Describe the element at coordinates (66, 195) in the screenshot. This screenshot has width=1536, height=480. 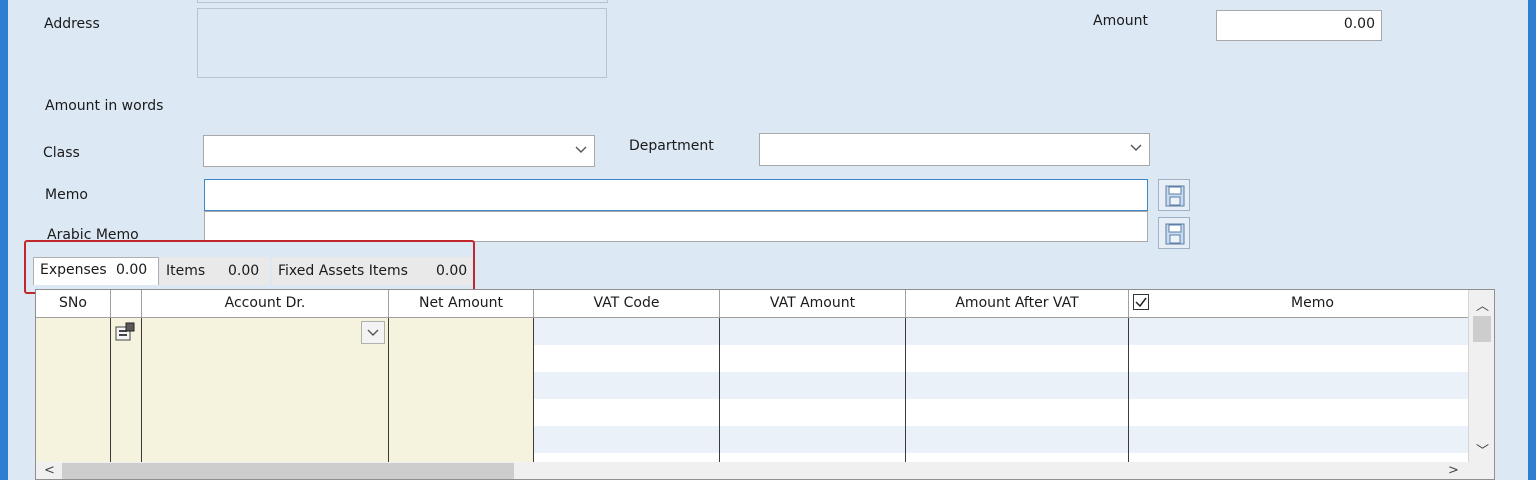
I see `memo-label: Memo` at that location.